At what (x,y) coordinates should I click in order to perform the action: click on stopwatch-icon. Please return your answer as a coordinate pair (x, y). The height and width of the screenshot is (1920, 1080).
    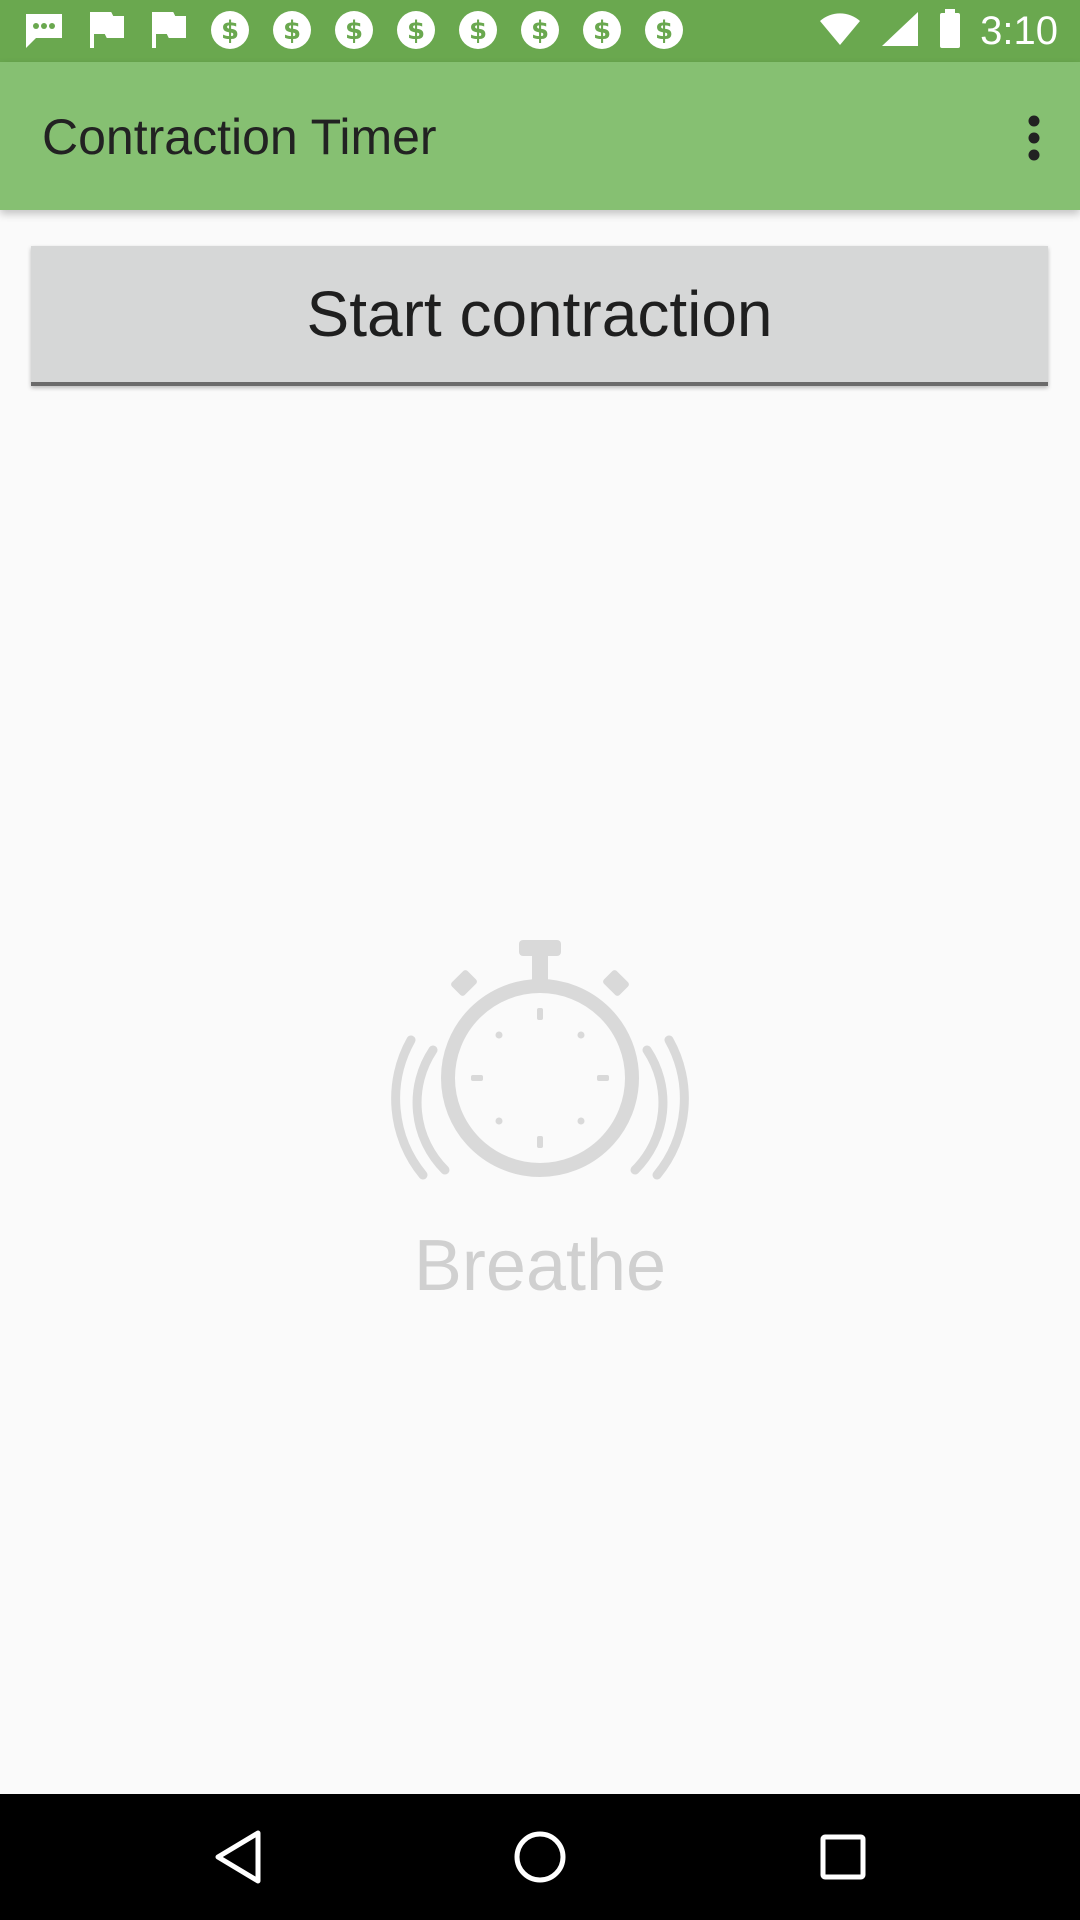
    Looking at the image, I should click on (540, 1065).